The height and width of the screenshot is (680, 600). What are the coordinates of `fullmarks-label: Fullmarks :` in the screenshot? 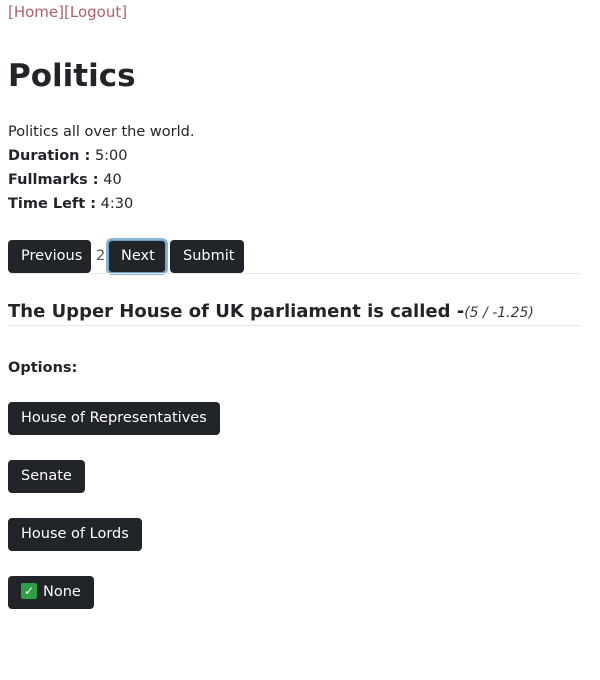 It's located at (53, 180).